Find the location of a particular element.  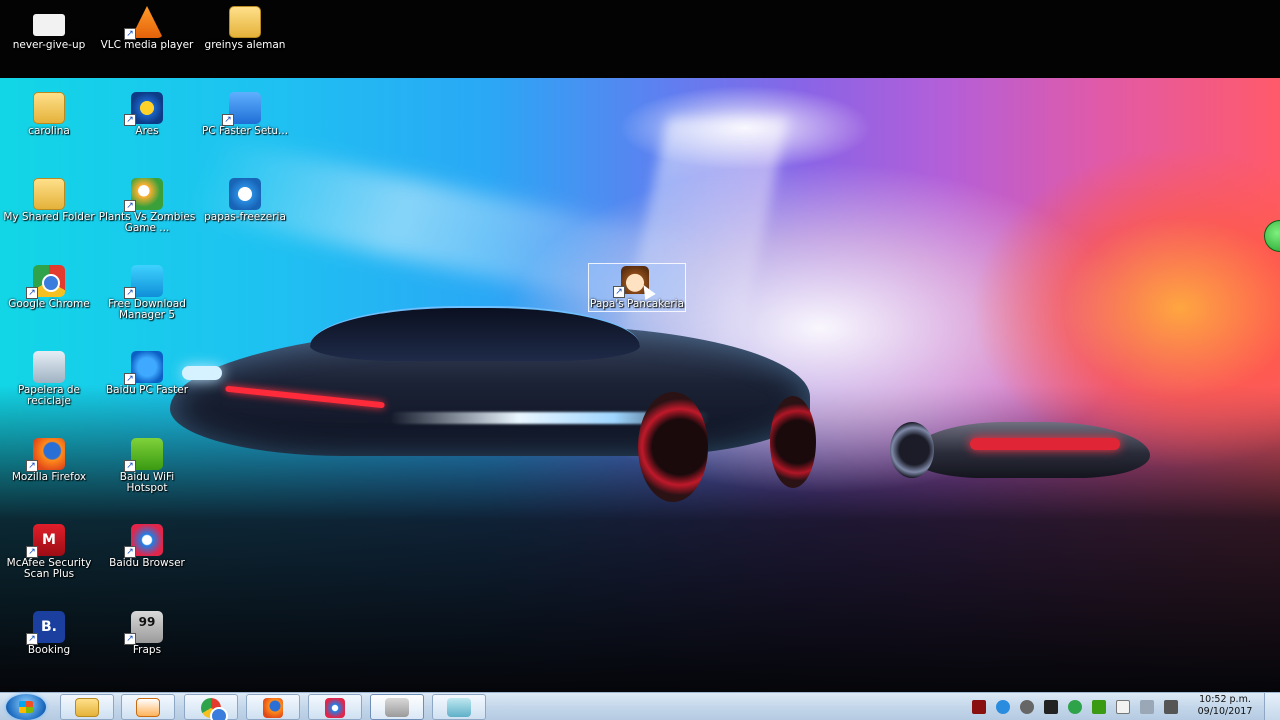

taskbar-button-chrome is located at coordinates (211, 707).